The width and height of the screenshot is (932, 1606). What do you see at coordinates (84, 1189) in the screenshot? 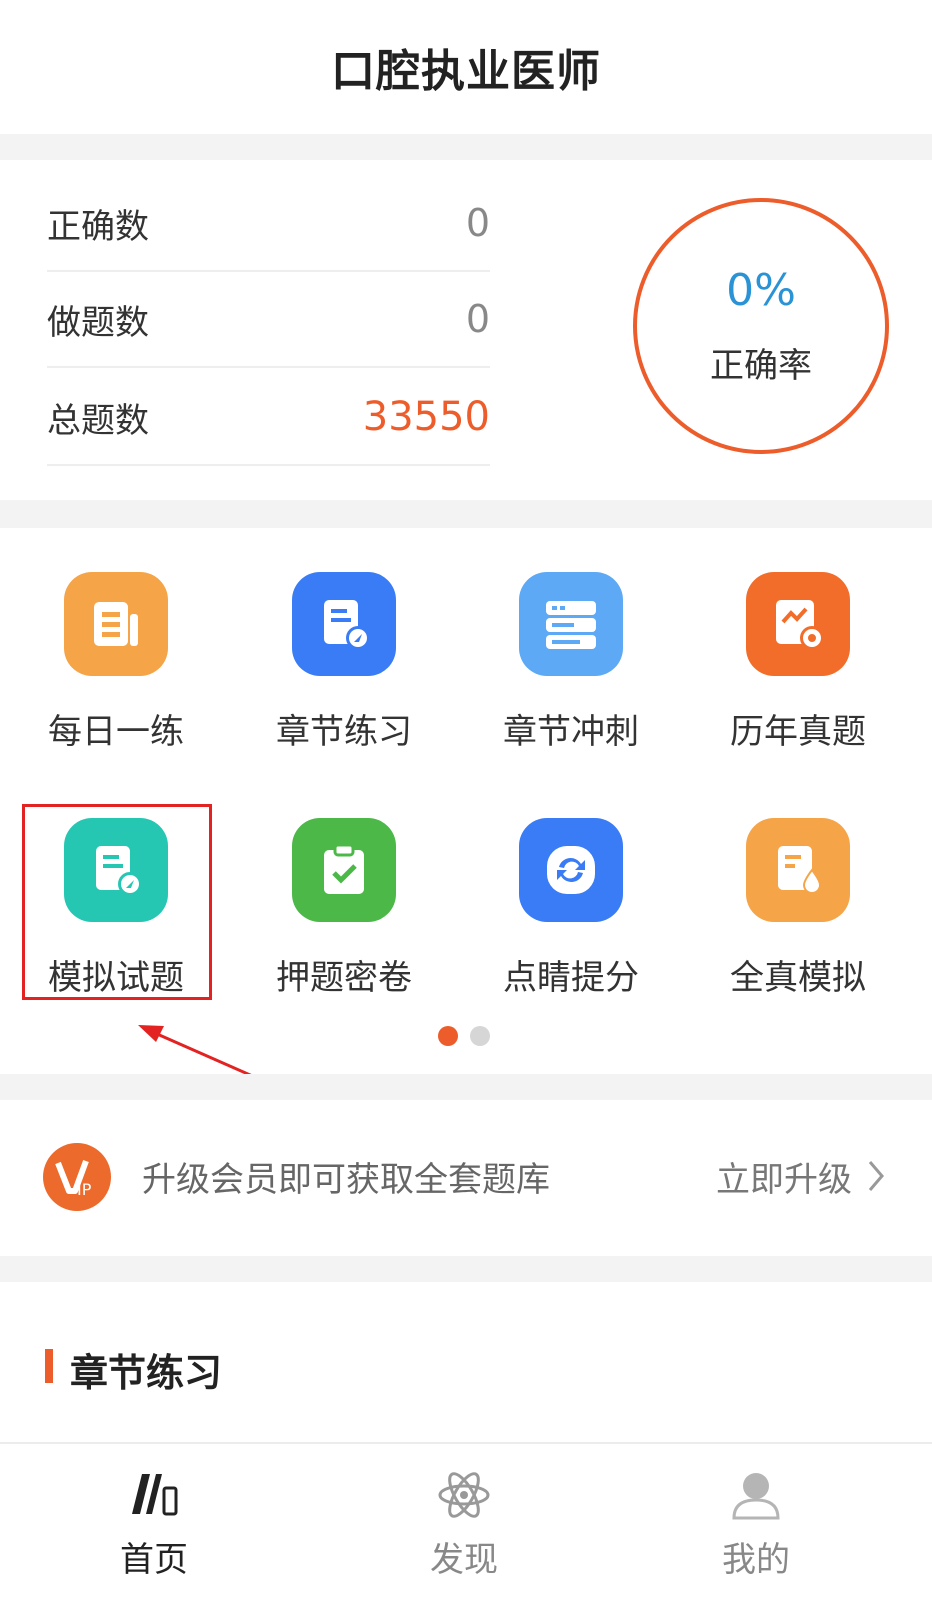
I see `svg-text: IP` at bounding box center [84, 1189].